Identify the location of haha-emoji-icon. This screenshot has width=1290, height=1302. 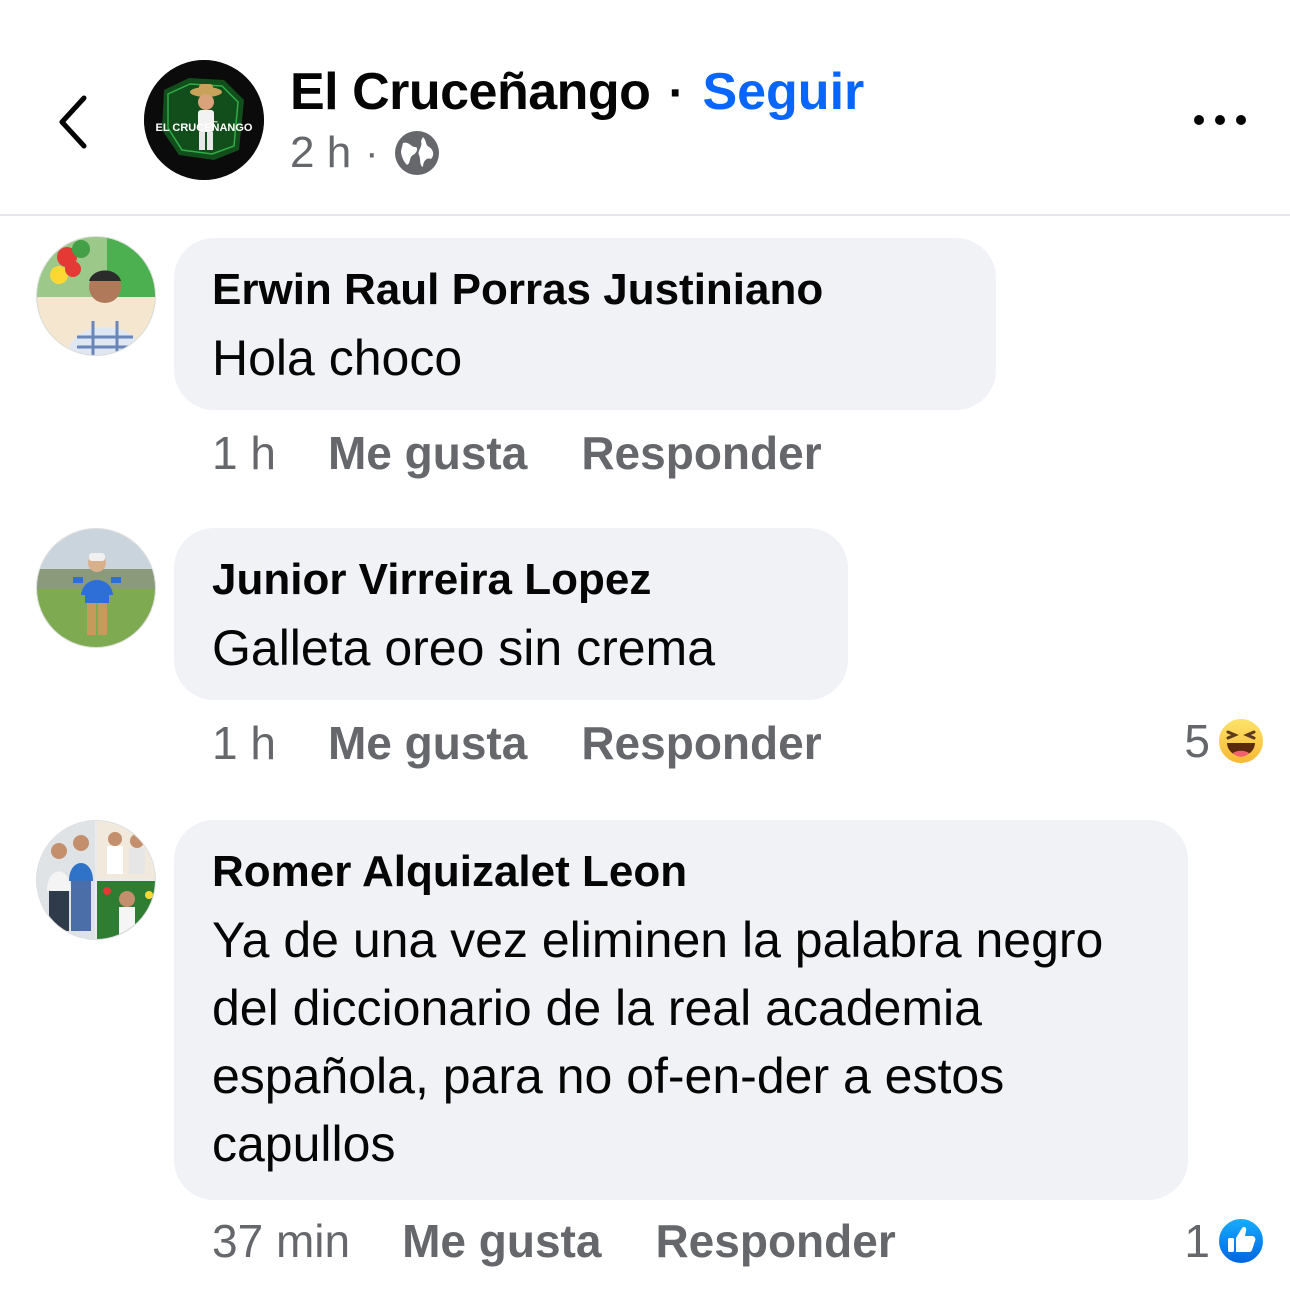
(1241, 741).